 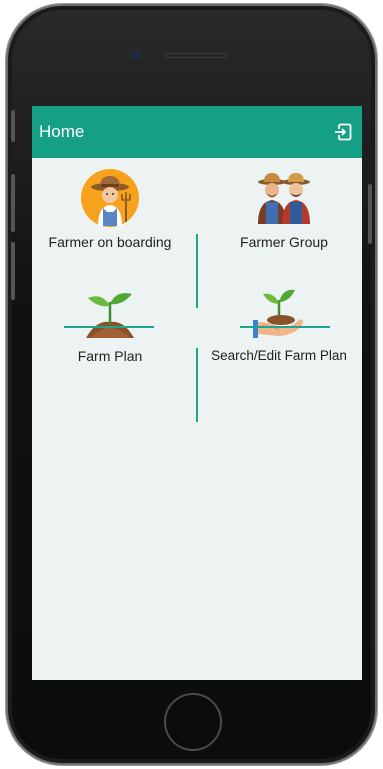 I want to click on tile-label: Farm Plan, so click(x=110, y=356).